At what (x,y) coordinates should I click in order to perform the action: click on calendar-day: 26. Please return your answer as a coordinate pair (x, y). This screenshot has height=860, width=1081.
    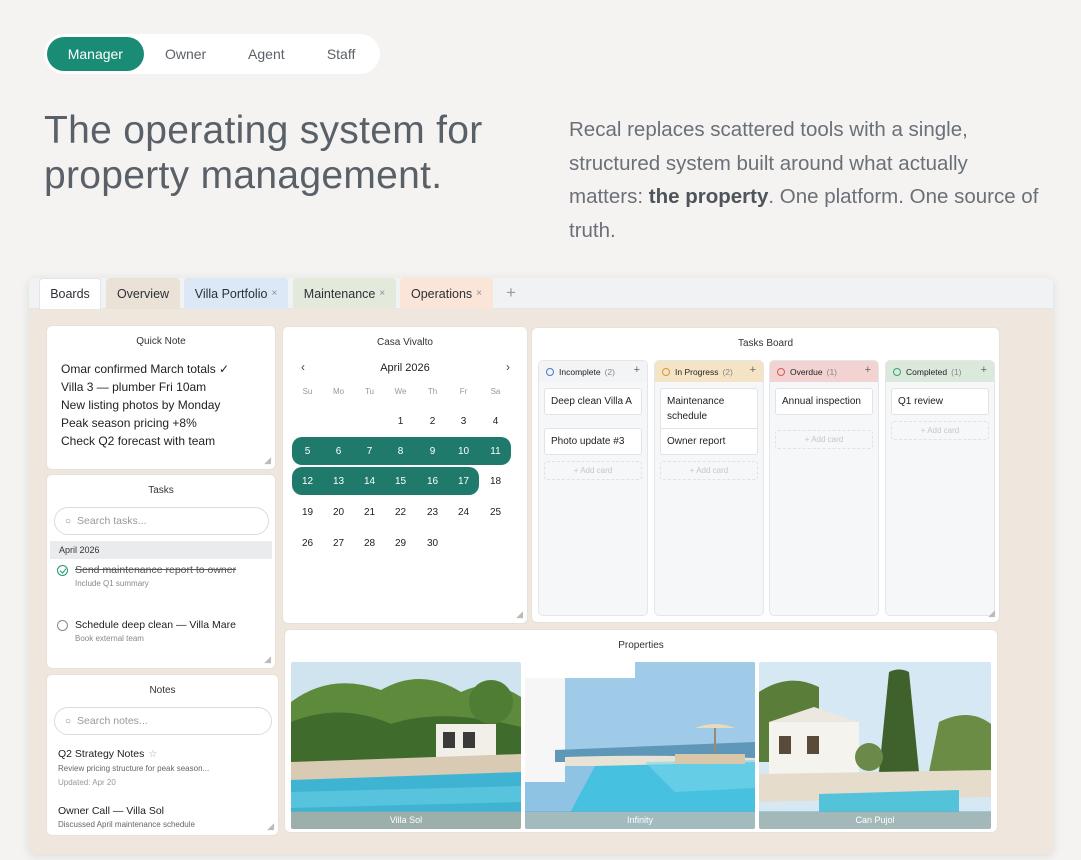
    Looking at the image, I should click on (307, 543).